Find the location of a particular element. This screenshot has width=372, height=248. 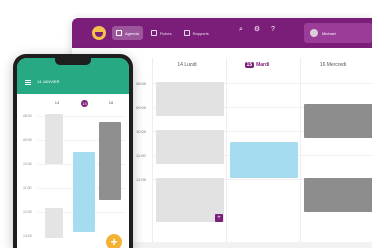

mobile-day: 16 is located at coordinates (111, 102).